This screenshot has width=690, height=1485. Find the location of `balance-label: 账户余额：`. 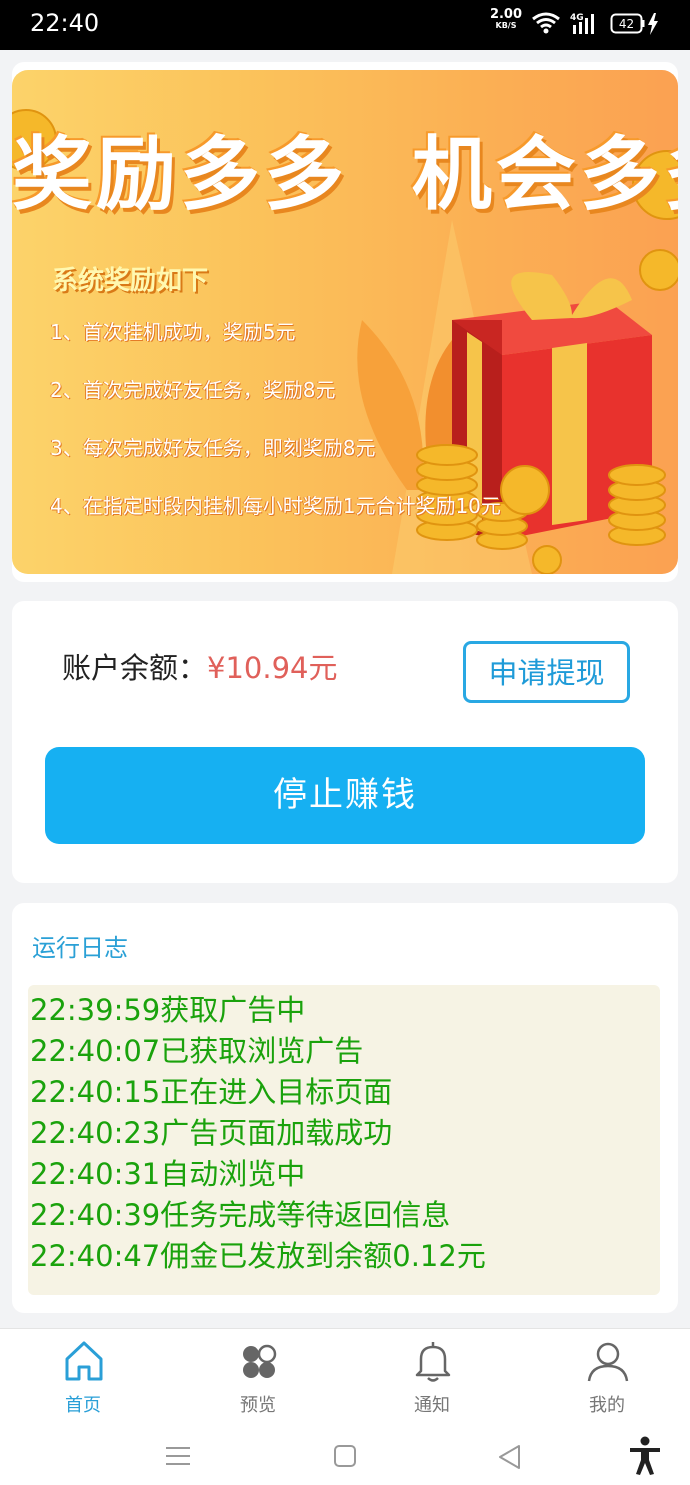

balance-label: 账户余额： is located at coordinates (135, 668).